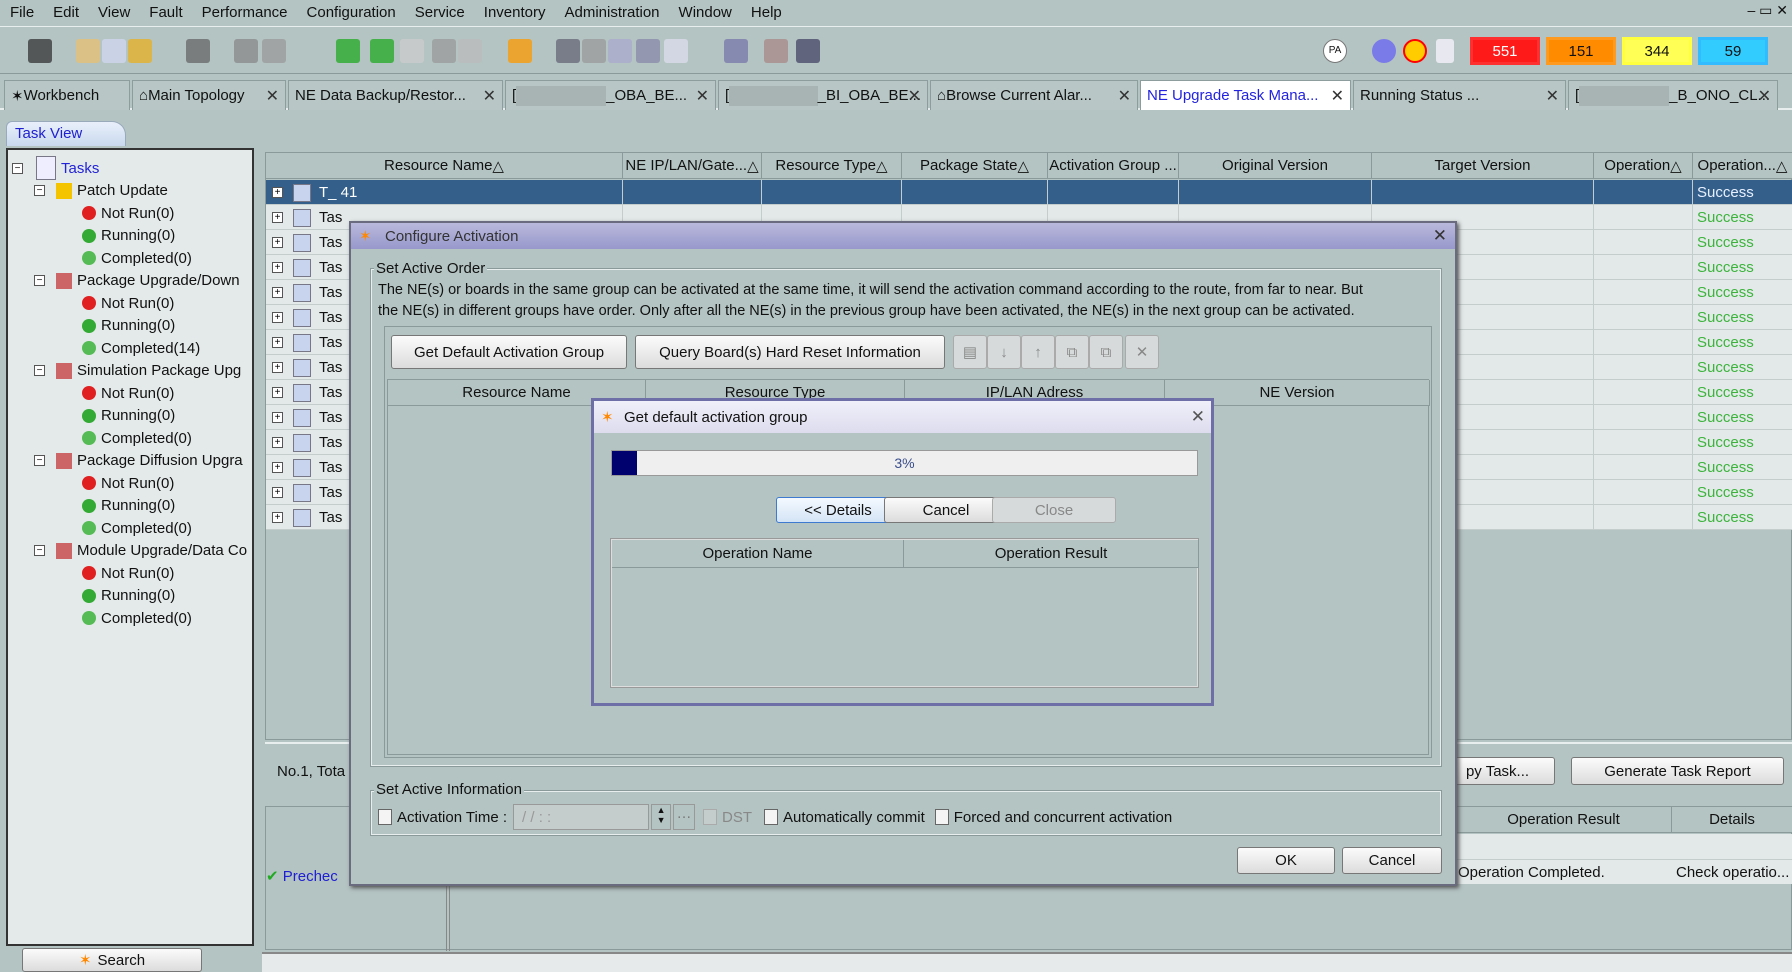 The width and height of the screenshot is (1792, 972). What do you see at coordinates (661, 817) in the screenshot?
I see `time-spinner: ▲ ▼` at bounding box center [661, 817].